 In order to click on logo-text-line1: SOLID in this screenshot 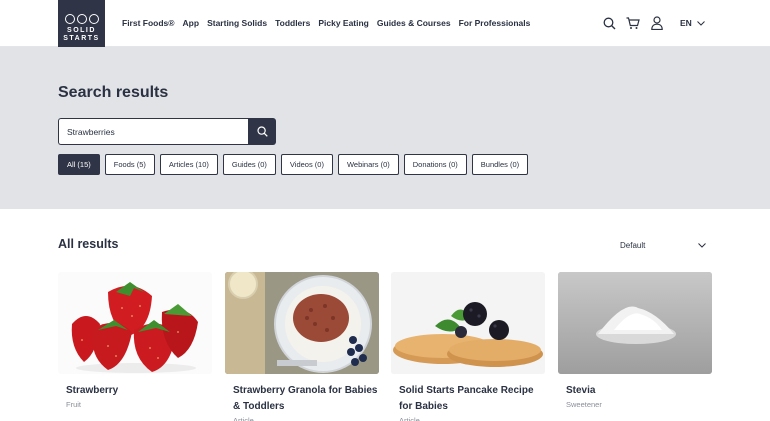, I will do `click(81, 30)`.